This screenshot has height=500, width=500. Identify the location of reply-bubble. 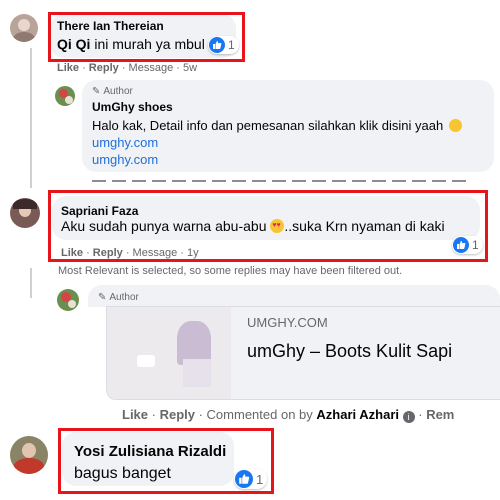
(294, 296).